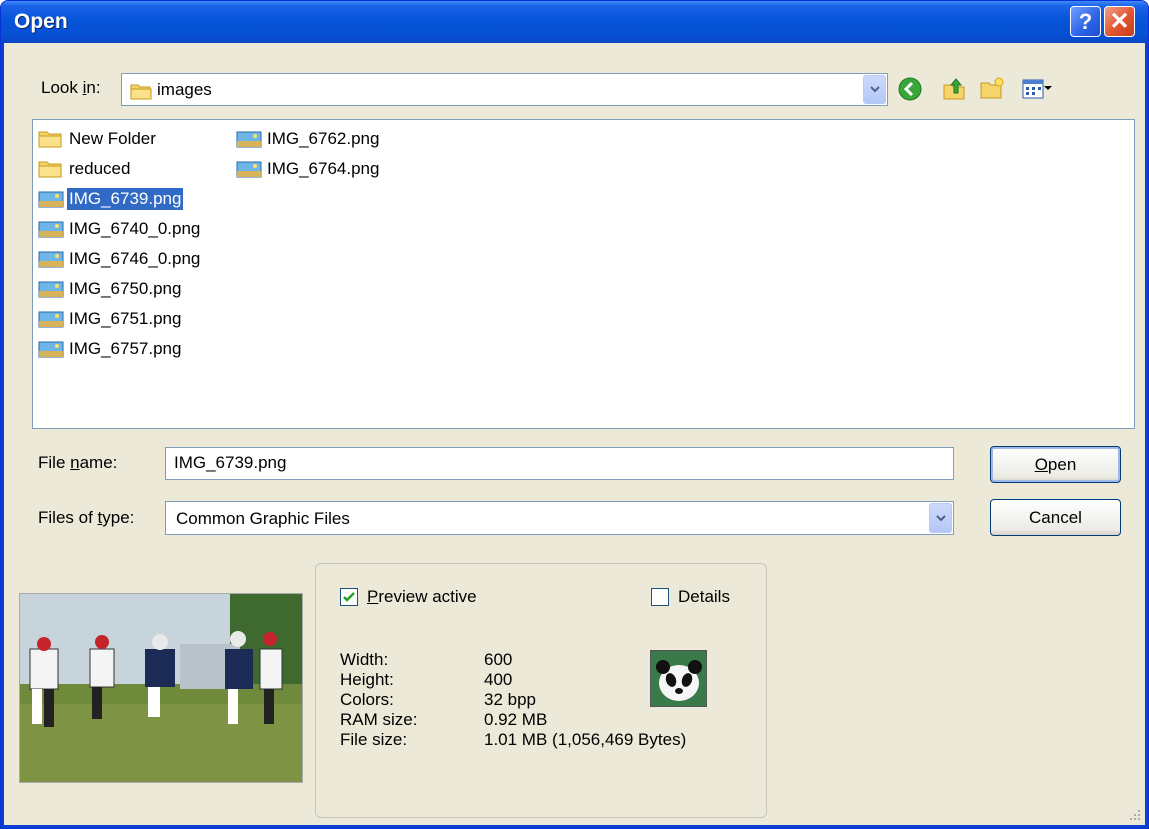 The height and width of the screenshot is (829, 1149). I want to click on info-key-colors: Colors:, so click(367, 699).